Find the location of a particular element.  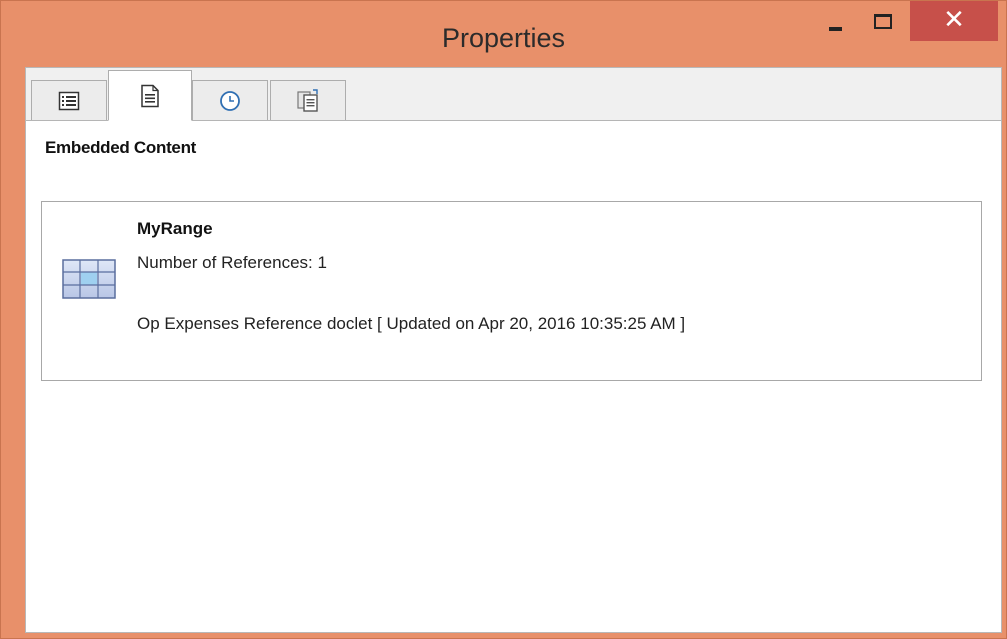

tab-summary is located at coordinates (69, 100).